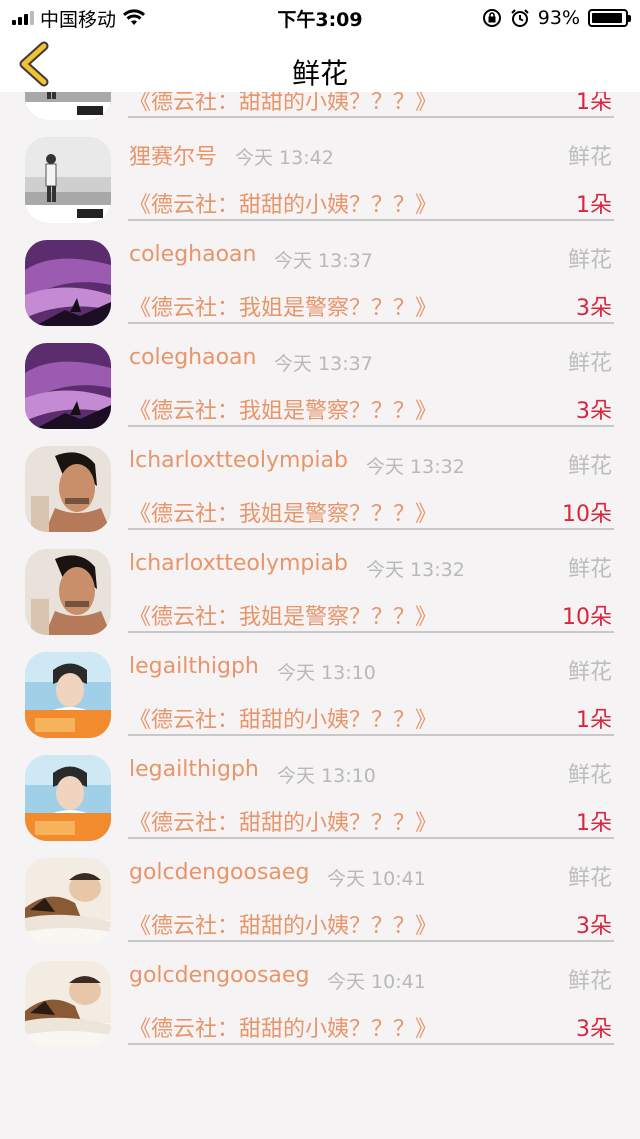 This screenshot has height=1139, width=640. I want to click on status-right: 93%, so click(556, 18).